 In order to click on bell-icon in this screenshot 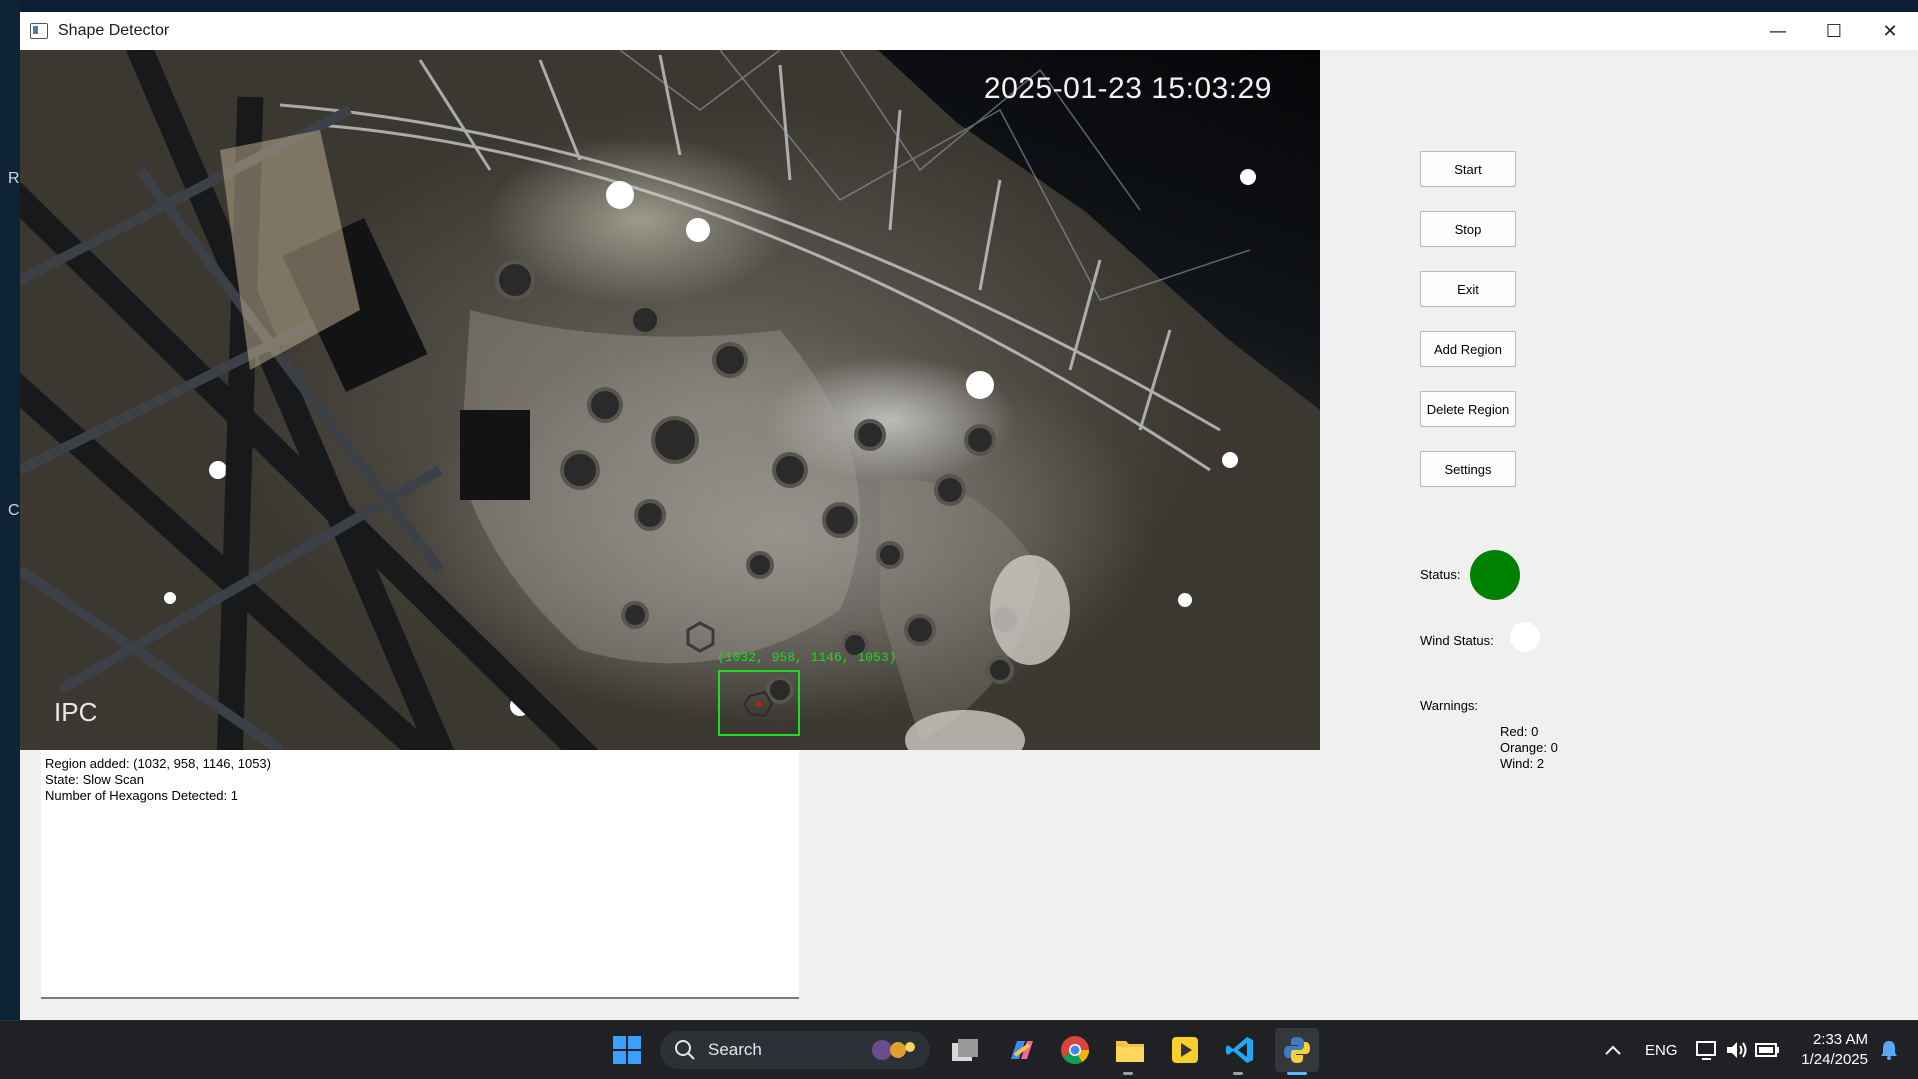, I will do `click(1889, 1050)`.